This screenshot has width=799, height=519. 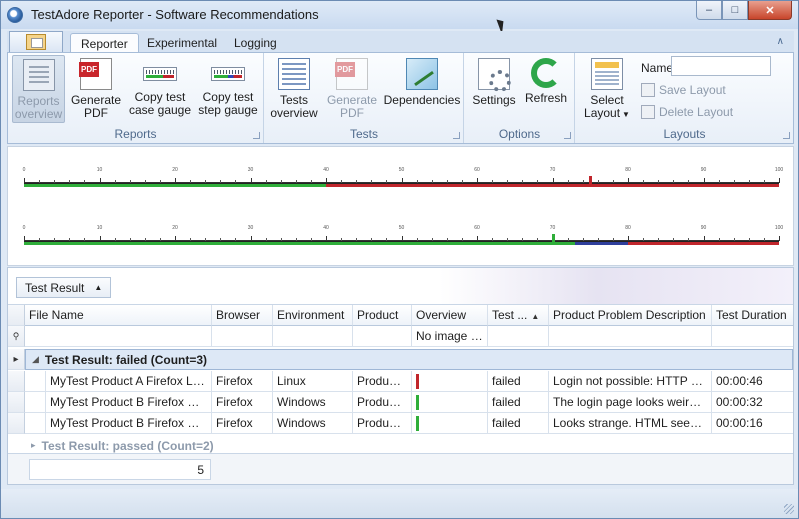 What do you see at coordinates (607, 114) in the screenshot?
I see `button-label: Layout ▼` at bounding box center [607, 114].